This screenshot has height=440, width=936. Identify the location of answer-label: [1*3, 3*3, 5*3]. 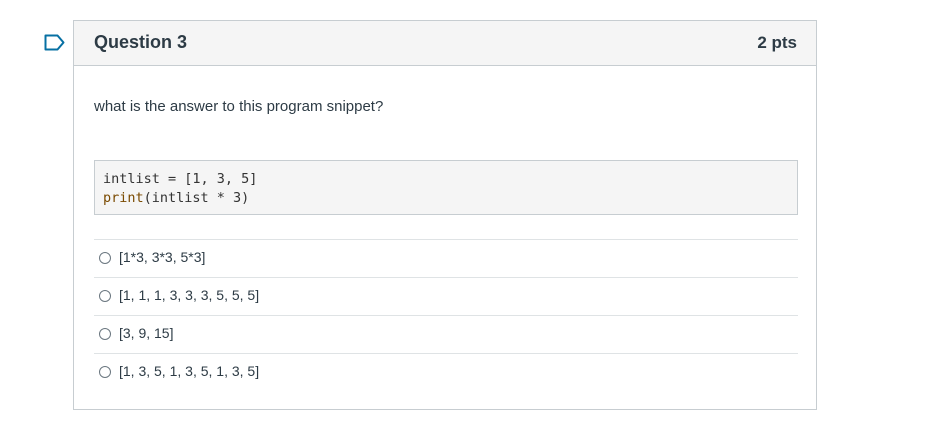
(162, 257).